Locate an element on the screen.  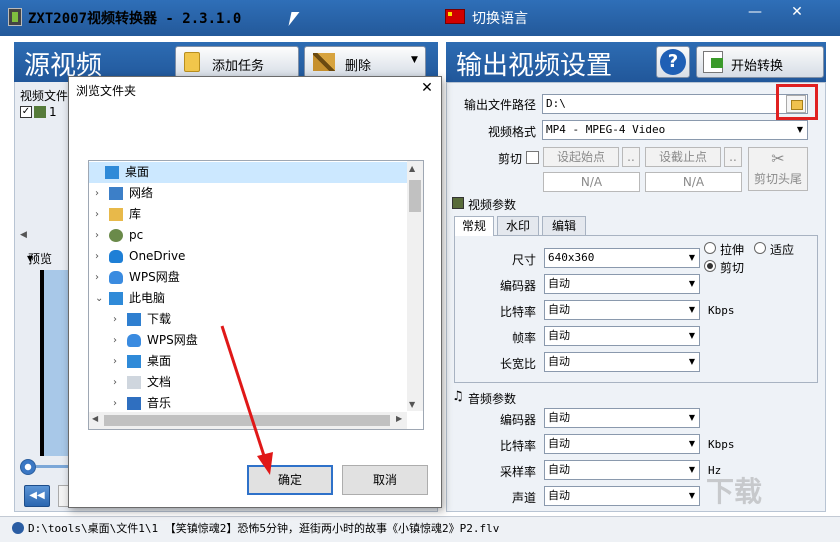
file-list-header: 视频文件 is located at coordinates (44, 96).